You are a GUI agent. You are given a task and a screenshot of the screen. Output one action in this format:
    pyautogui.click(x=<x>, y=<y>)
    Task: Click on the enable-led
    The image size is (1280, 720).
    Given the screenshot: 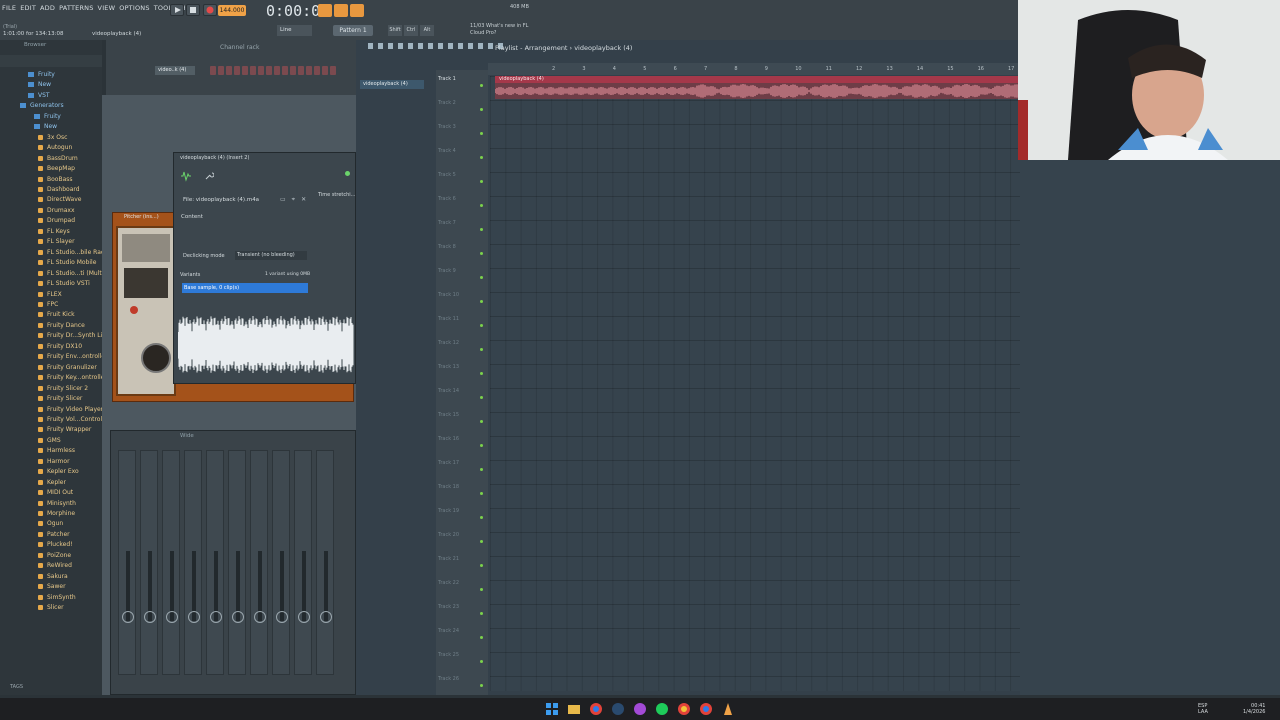 What is the action you would take?
    pyautogui.click(x=347, y=173)
    